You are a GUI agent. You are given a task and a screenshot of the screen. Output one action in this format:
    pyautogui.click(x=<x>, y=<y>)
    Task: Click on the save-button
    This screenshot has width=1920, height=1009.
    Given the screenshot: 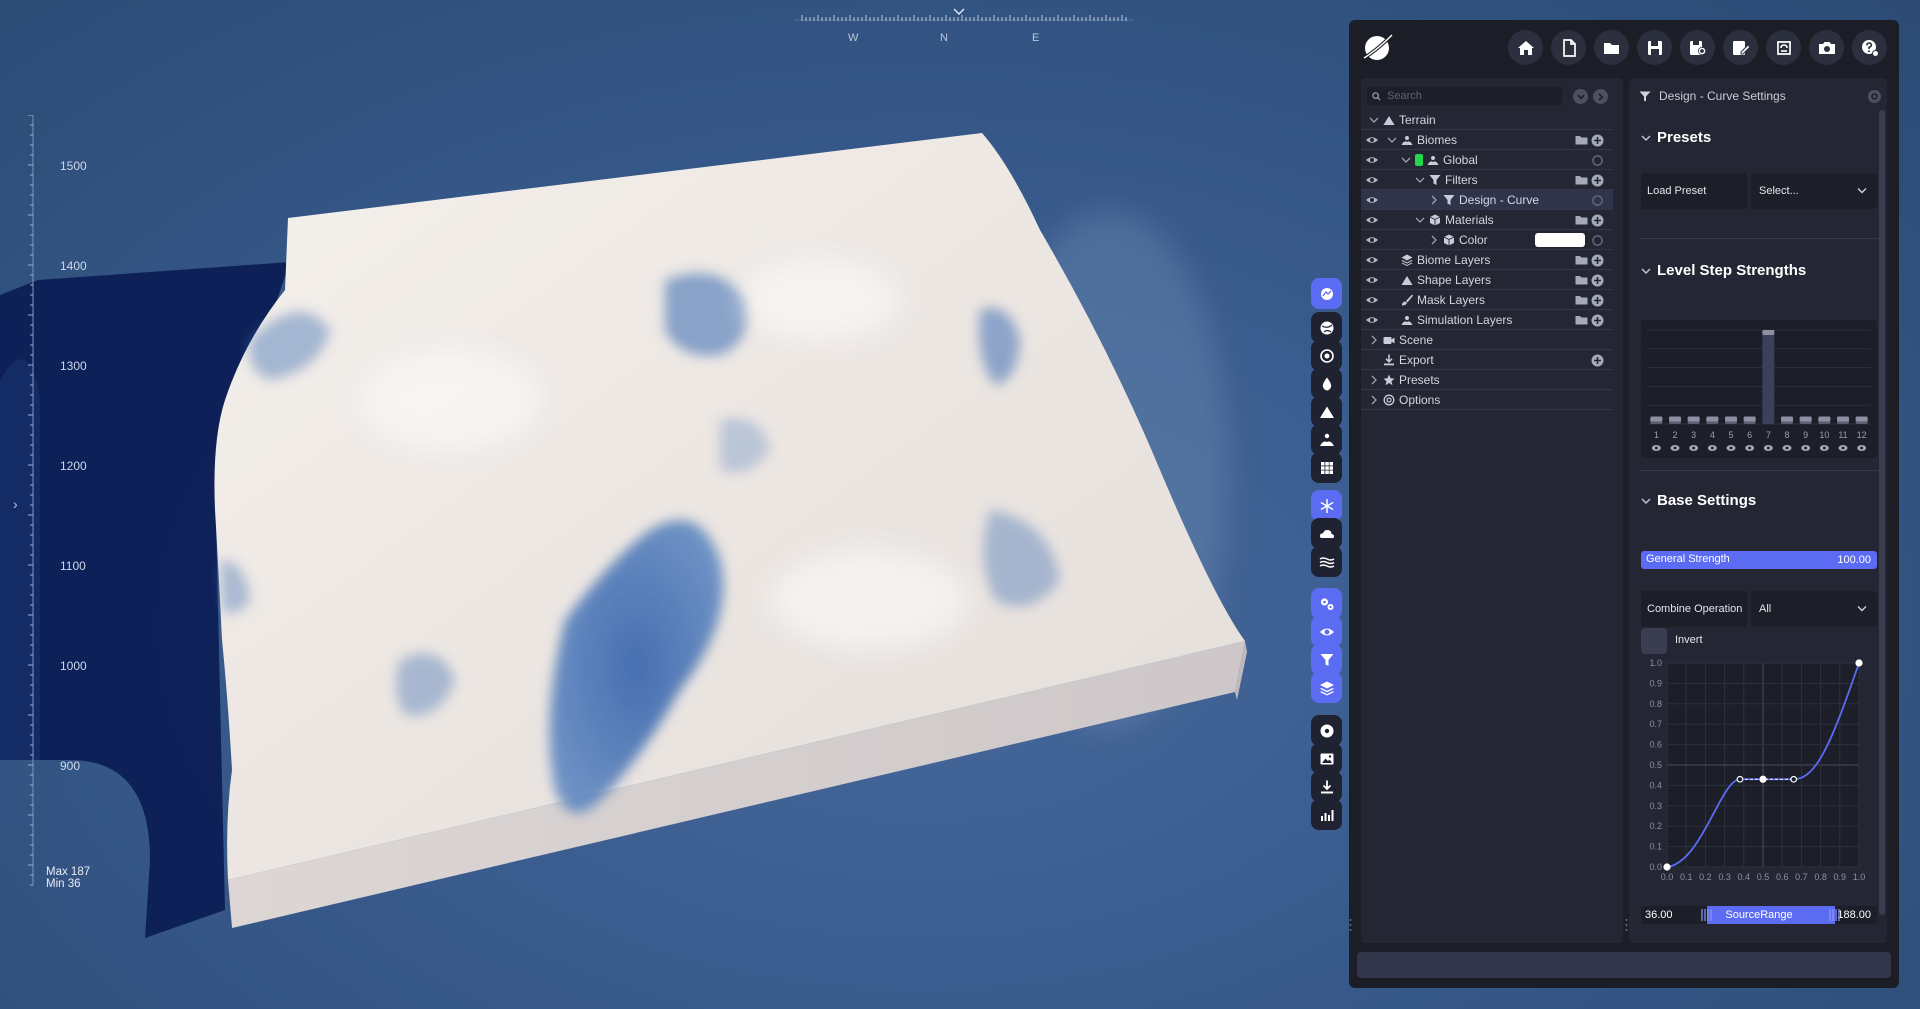 What is the action you would take?
    pyautogui.click(x=1654, y=47)
    